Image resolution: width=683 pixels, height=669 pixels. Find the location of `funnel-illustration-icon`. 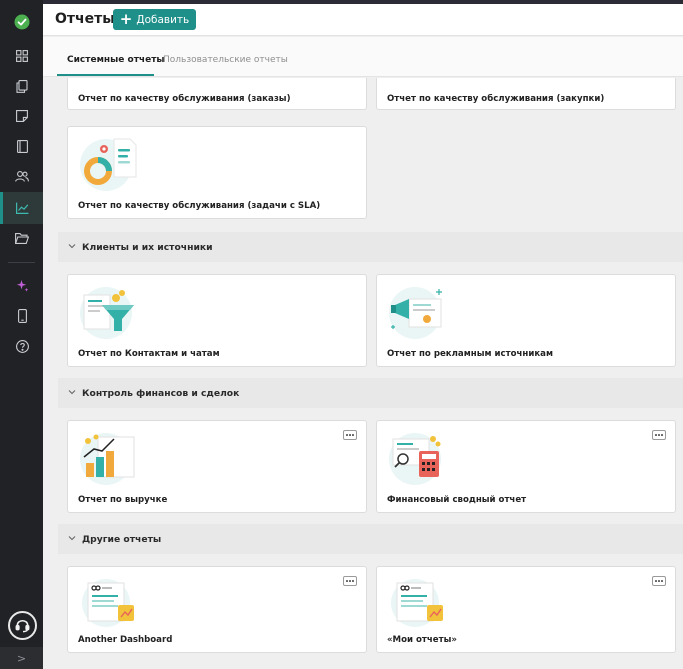

funnel-illustration-icon is located at coordinates (107, 313).